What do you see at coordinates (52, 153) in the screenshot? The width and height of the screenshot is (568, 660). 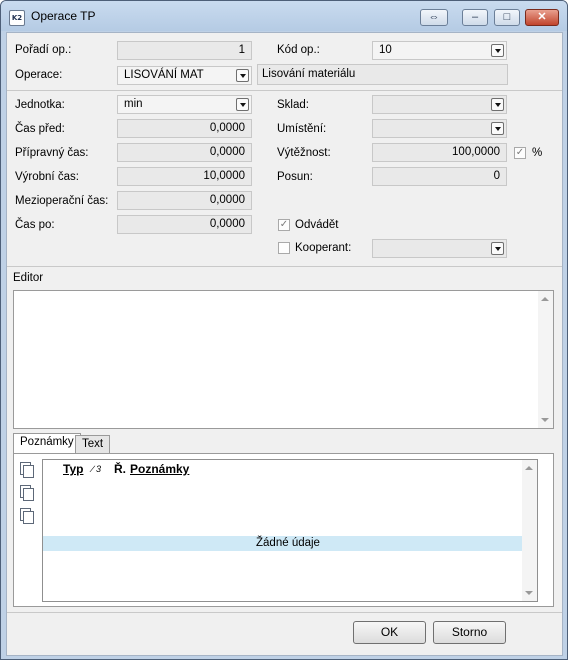 I see `pripravny-label: Přípravný čas:` at bounding box center [52, 153].